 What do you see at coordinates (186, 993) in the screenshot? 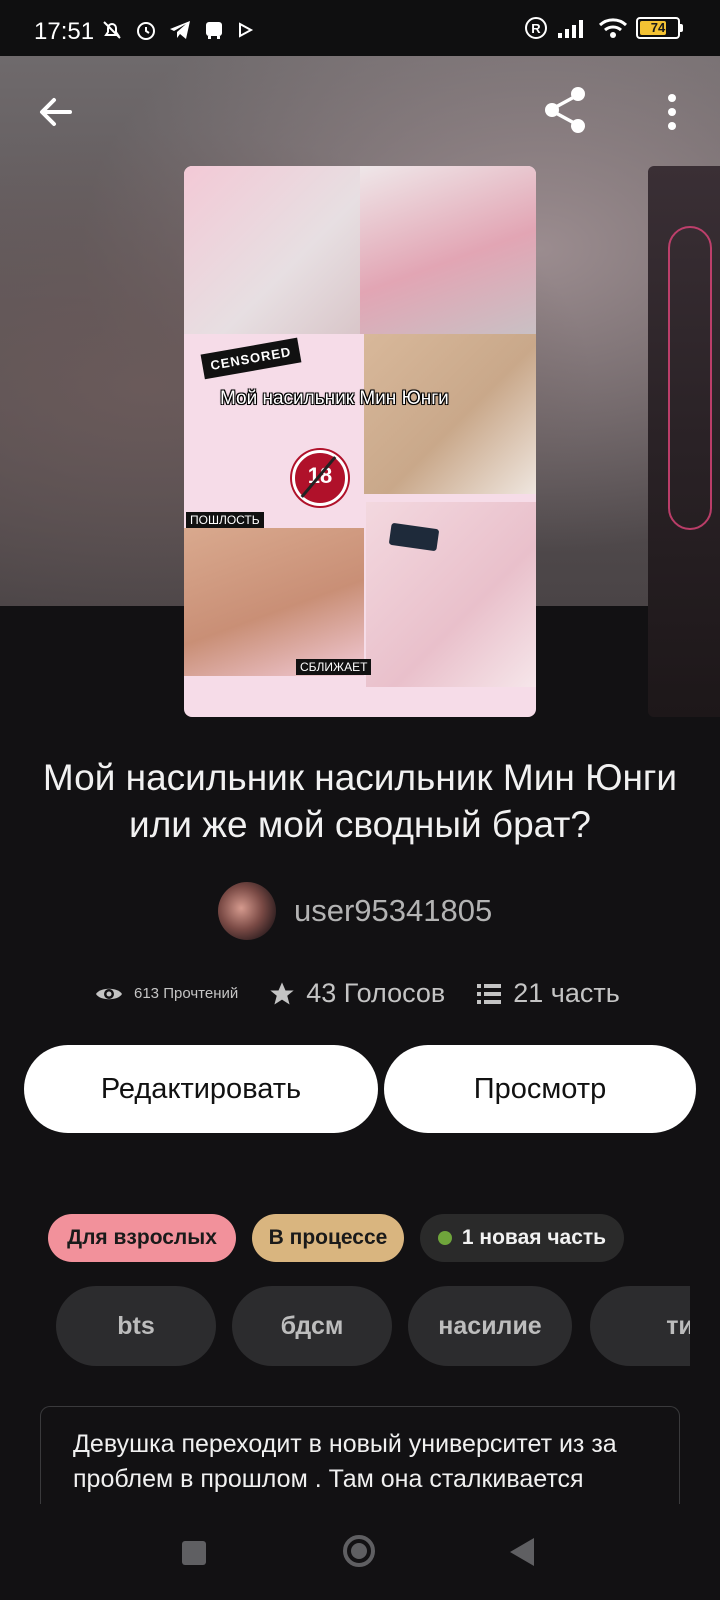
I see `reads-count: 613 Прочтений` at bounding box center [186, 993].